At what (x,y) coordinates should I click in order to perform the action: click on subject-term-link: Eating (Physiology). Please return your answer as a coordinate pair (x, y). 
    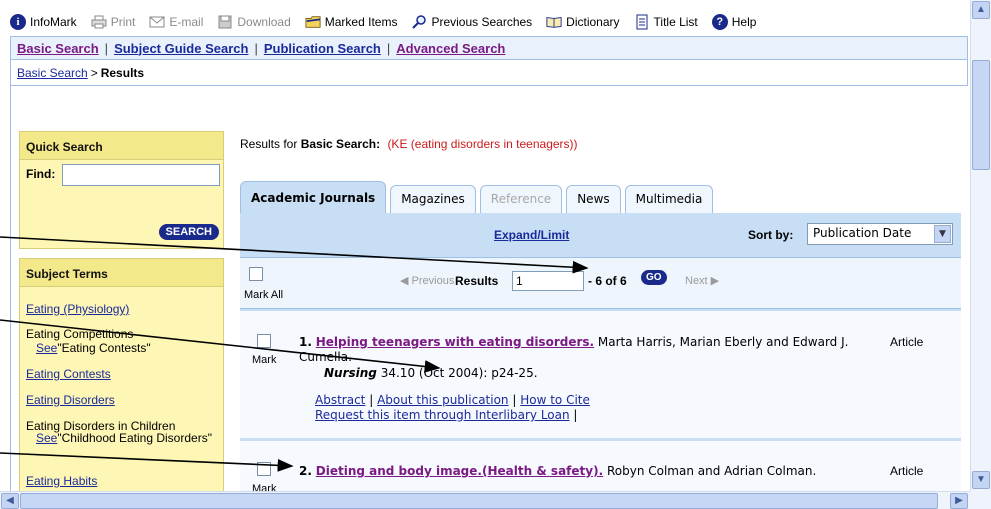
    Looking at the image, I should click on (77, 309).